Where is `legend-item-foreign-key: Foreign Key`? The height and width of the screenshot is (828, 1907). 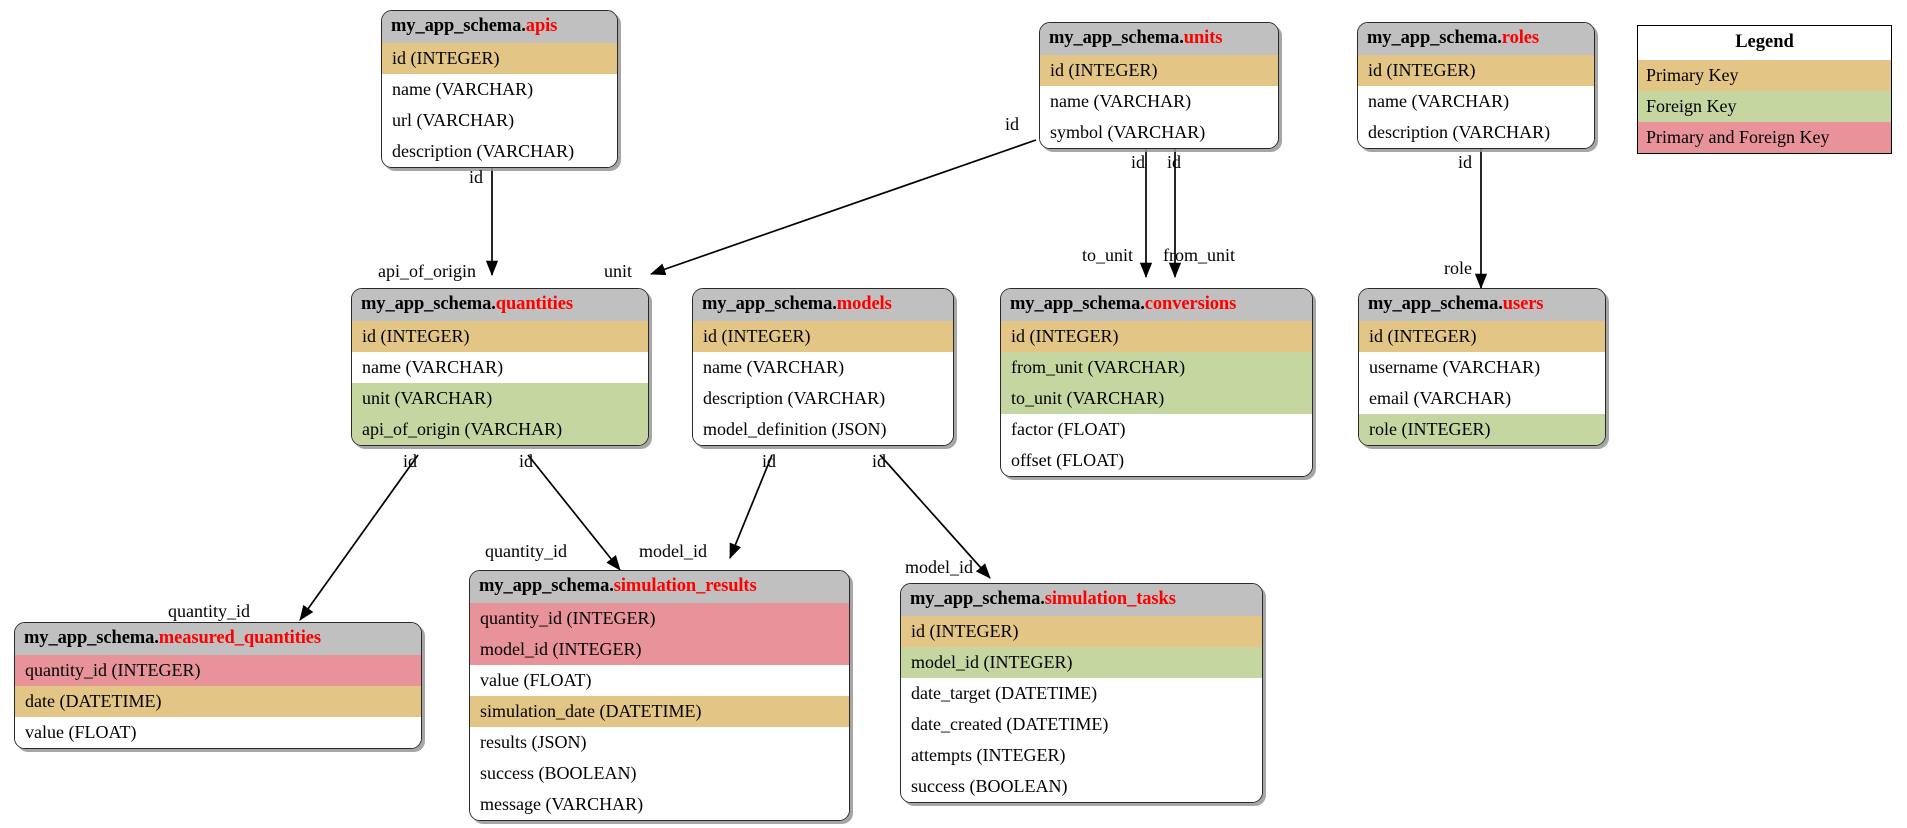
legend-item-foreign-key: Foreign Key is located at coordinates (1764, 106).